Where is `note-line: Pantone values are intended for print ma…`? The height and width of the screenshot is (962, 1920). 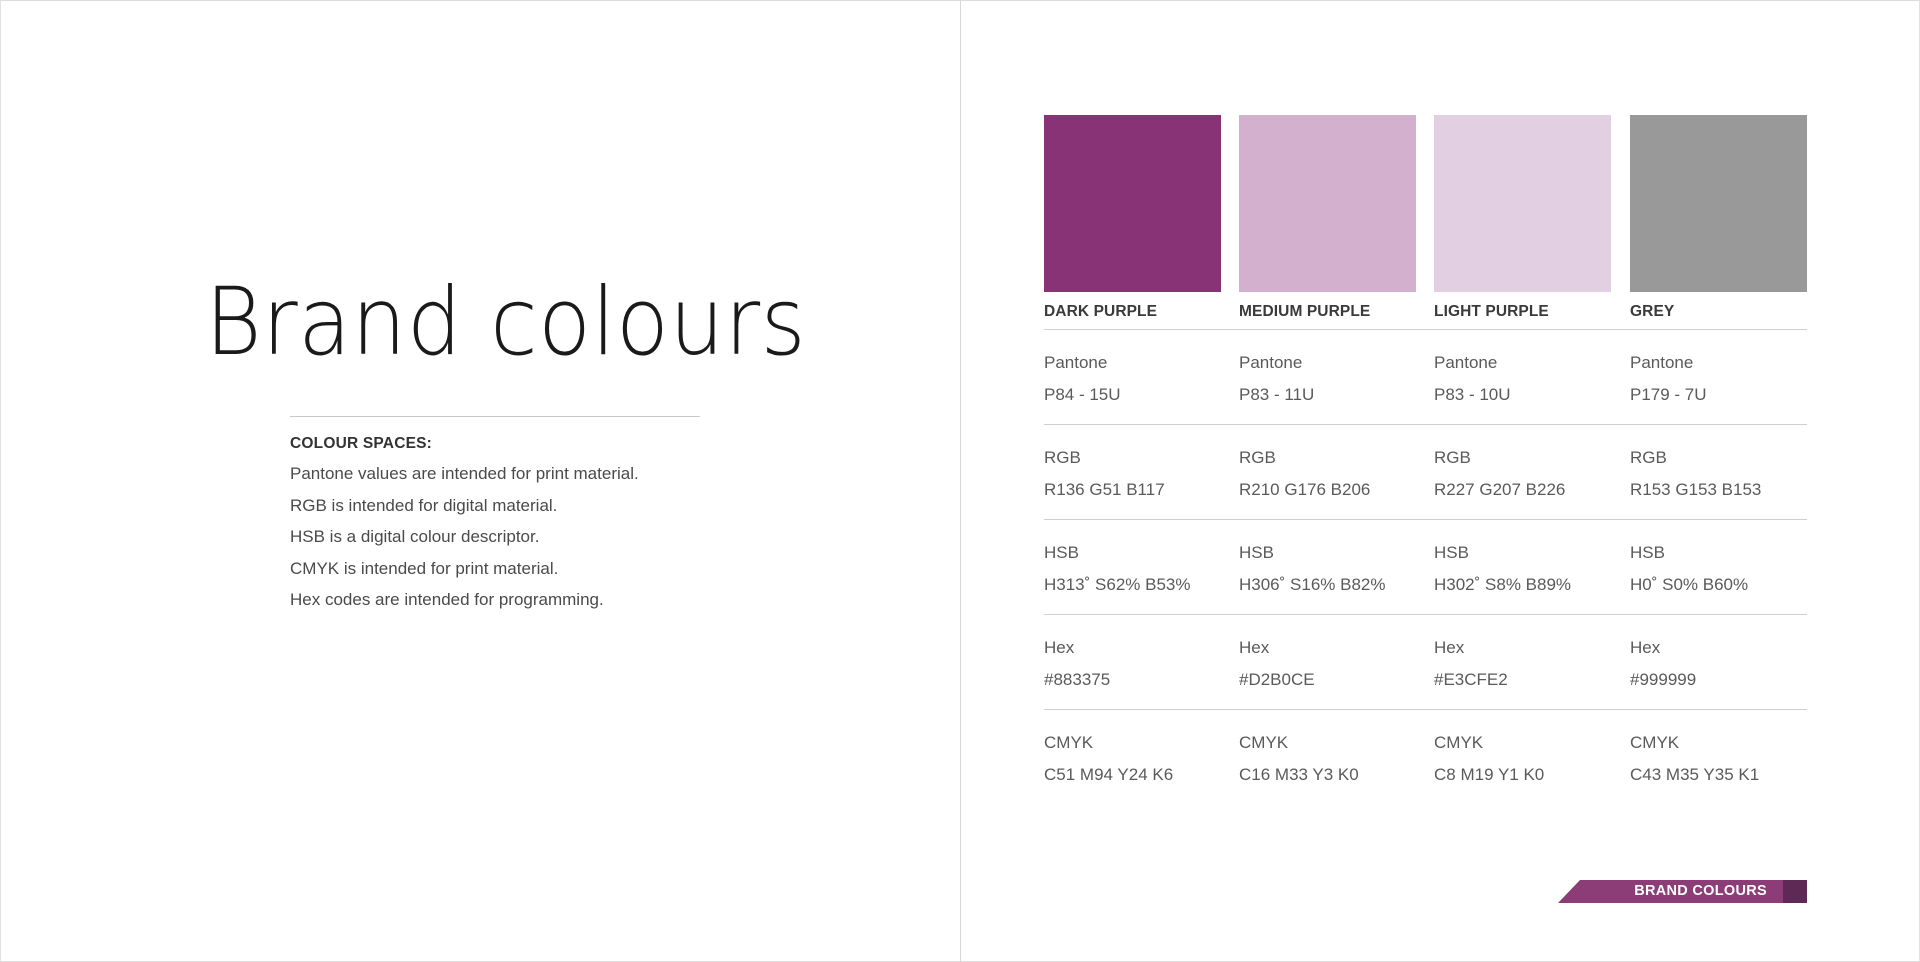
note-line: Pantone values are intended for print ma… is located at coordinates (464, 473).